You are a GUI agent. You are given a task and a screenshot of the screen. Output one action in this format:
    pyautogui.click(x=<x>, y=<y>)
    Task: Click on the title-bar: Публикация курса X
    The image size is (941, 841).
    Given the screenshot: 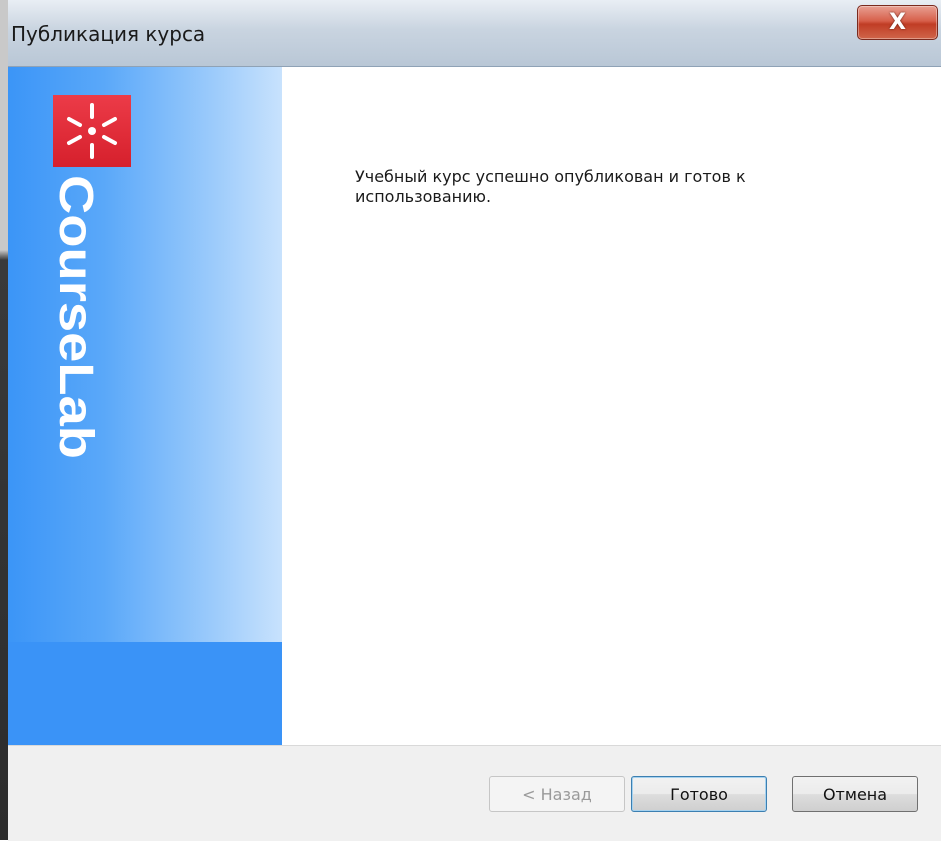 What is the action you would take?
    pyautogui.click(x=474, y=33)
    